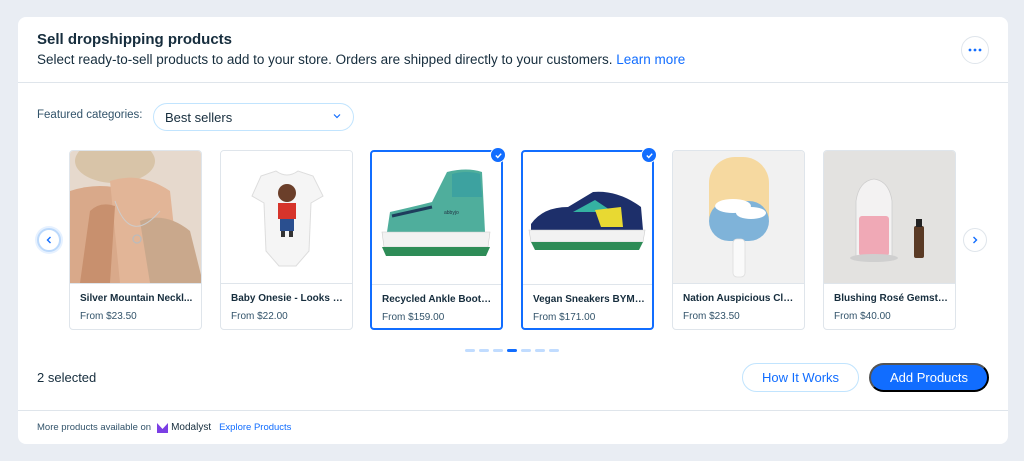 The width and height of the screenshot is (1024, 461). I want to click on modalyst-logo: Modalyst, so click(184, 427).